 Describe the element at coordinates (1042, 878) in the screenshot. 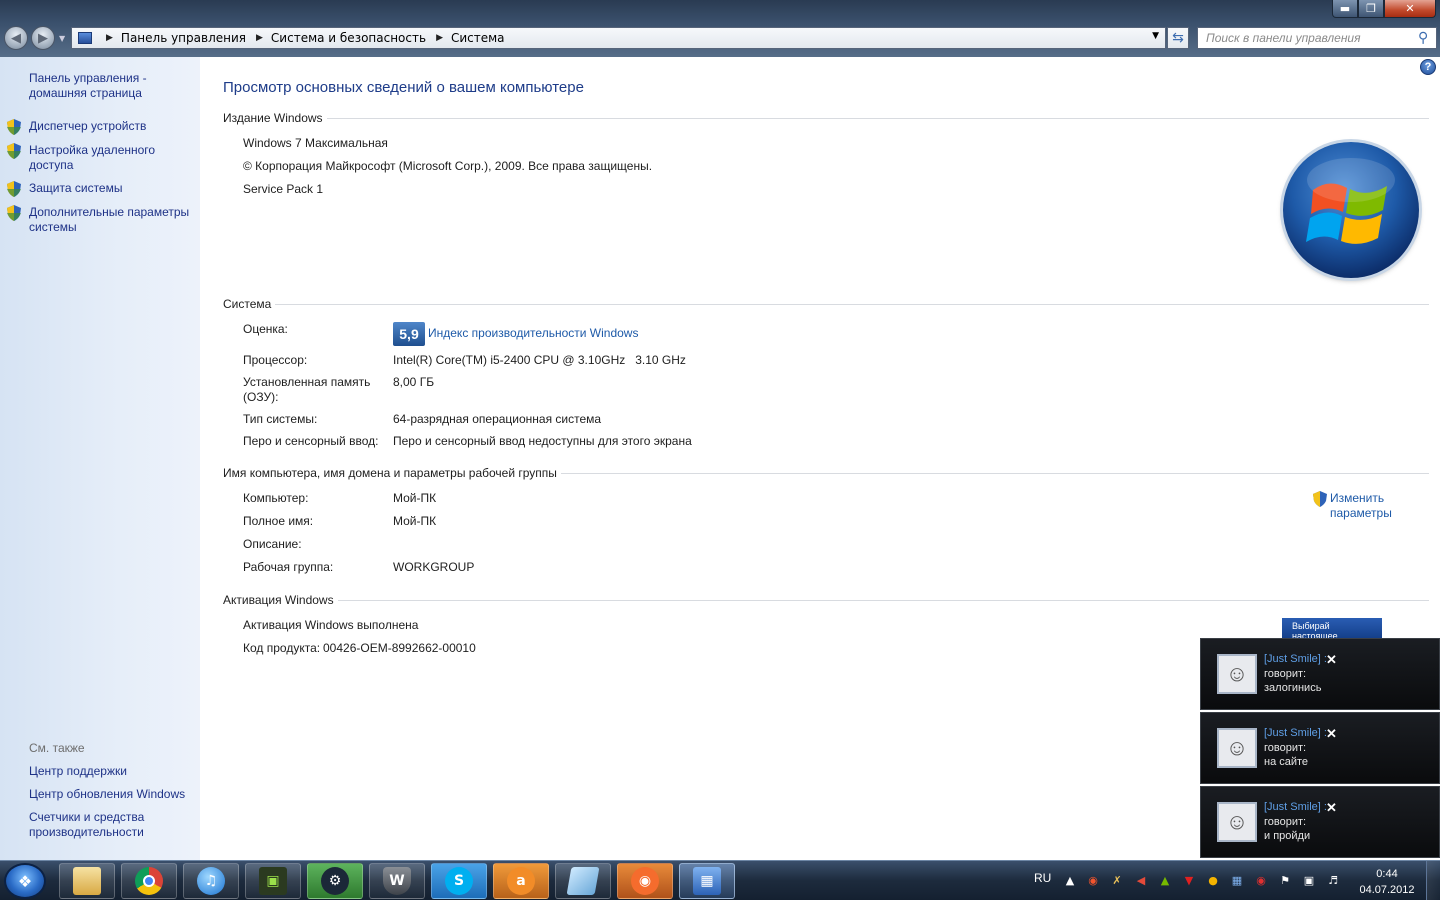

I see `language-indicator: RU` at that location.